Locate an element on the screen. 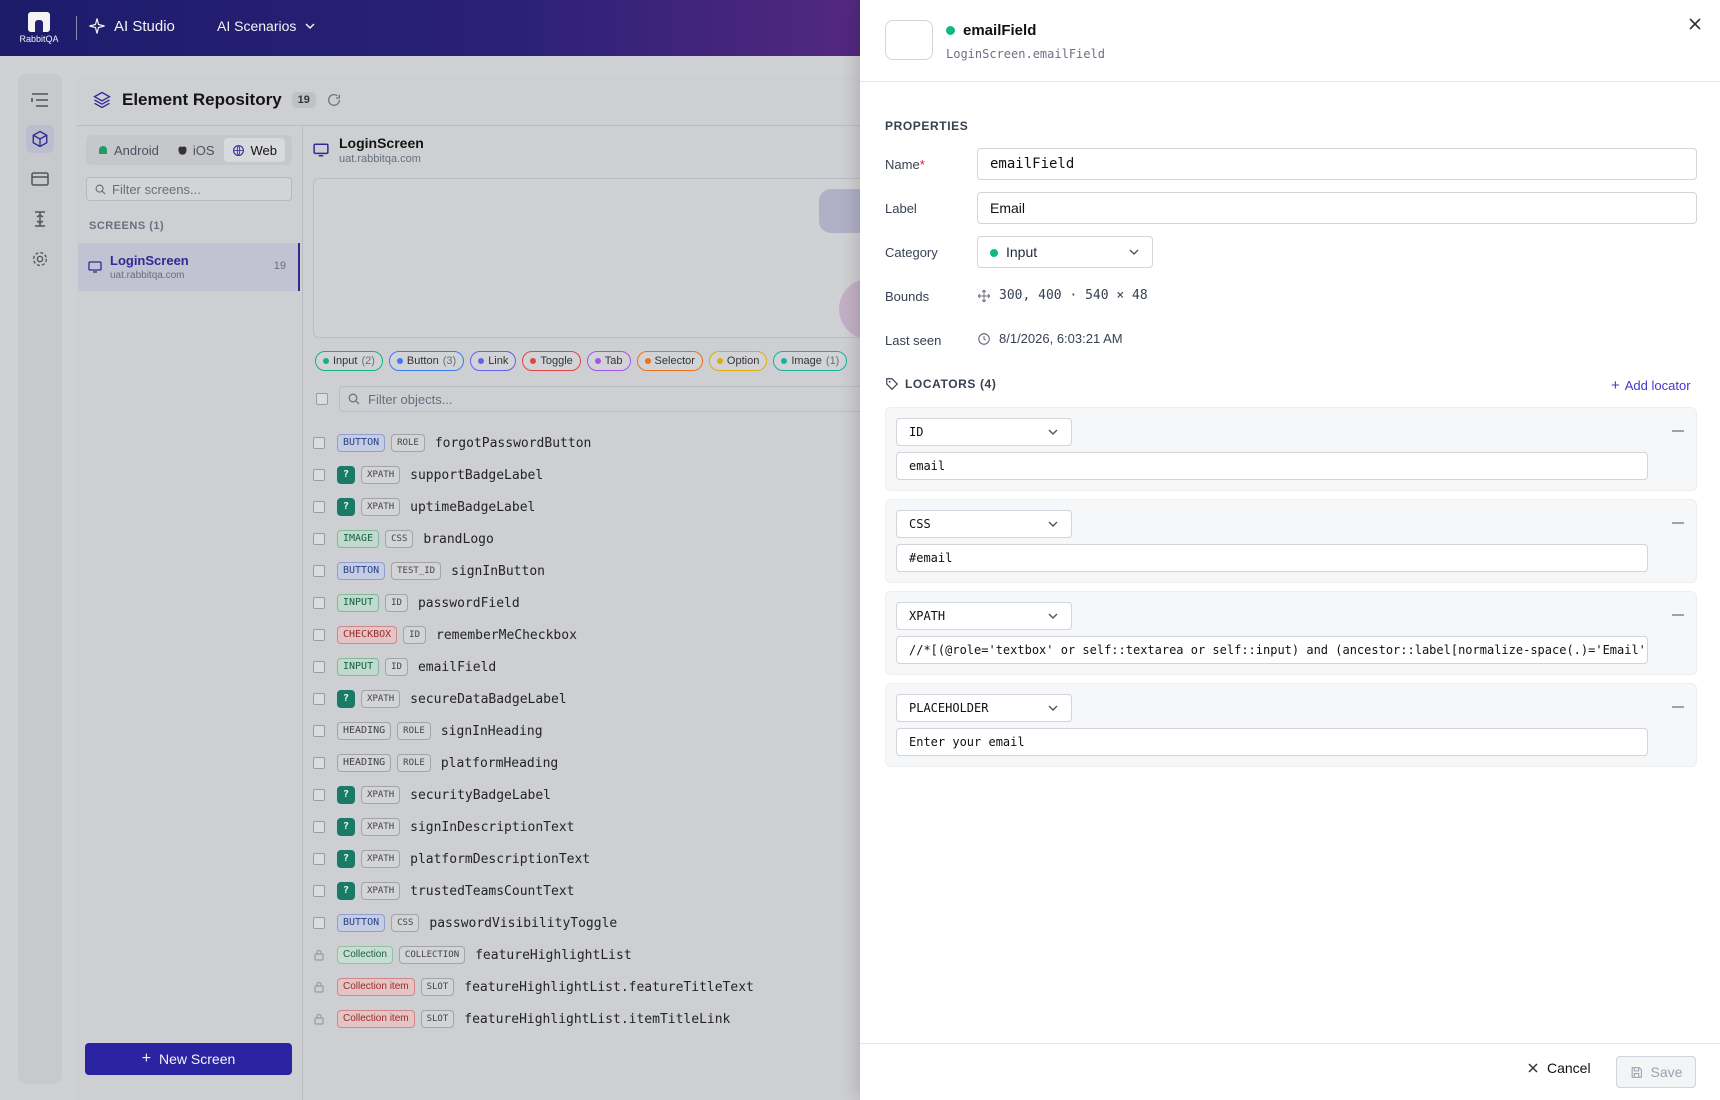 The height and width of the screenshot is (1100, 1720). locators-header-text: LOCATORS (4) is located at coordinates (951, 384).